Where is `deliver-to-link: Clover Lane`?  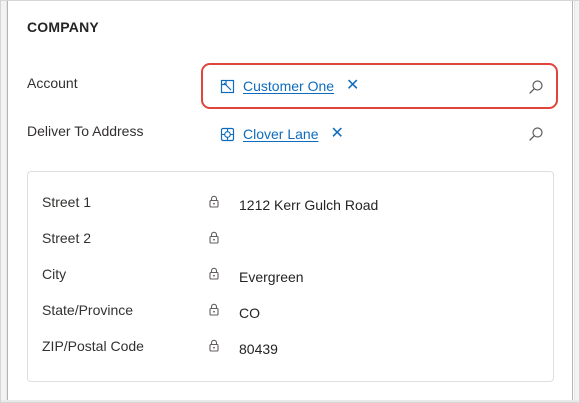 deliver-to-link: Clover Lane is located at coordinates (281, 134).